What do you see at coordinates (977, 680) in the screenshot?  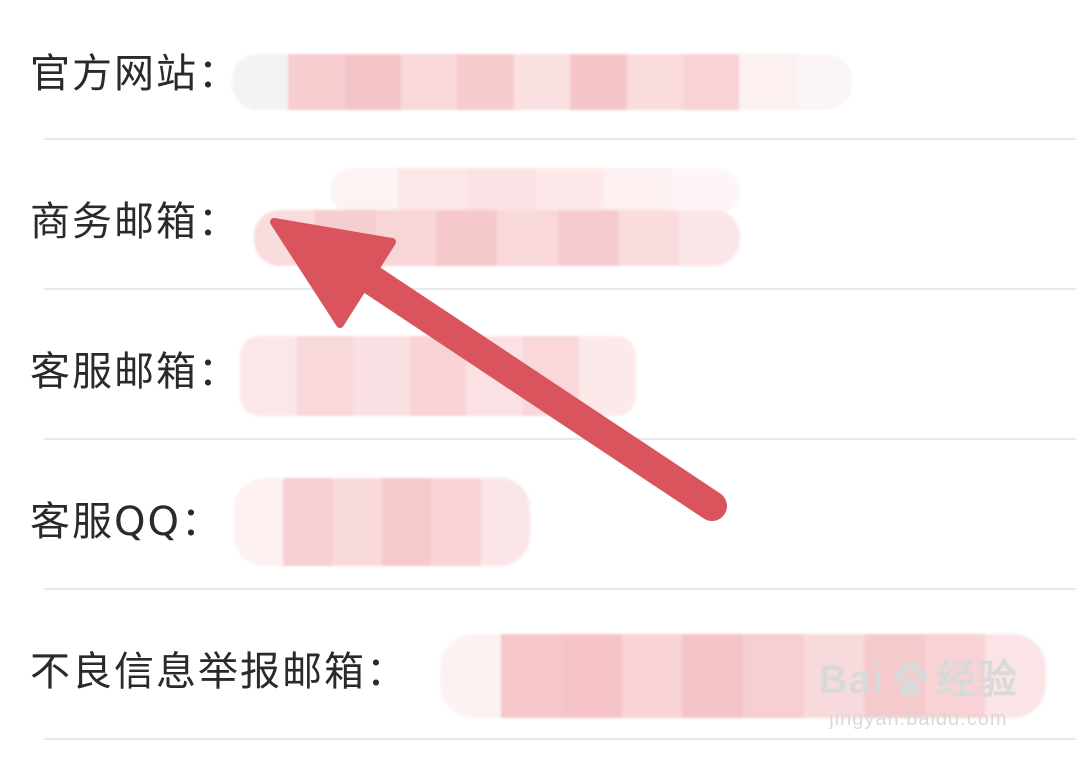 I see `watermark-brand-right: 经验` at bounding box center [977, 680].